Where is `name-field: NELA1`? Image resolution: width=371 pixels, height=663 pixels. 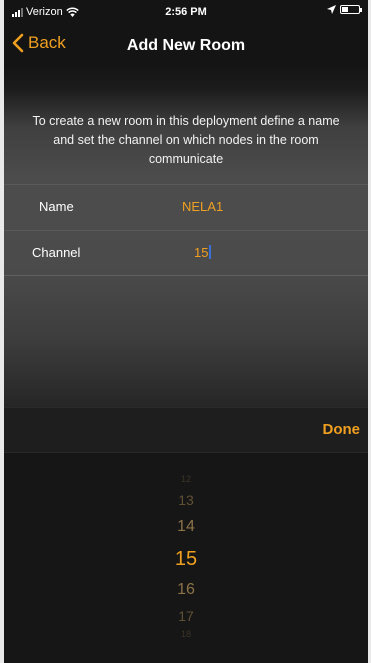
name-field: NELA1 is located at coordinates (202, 206).